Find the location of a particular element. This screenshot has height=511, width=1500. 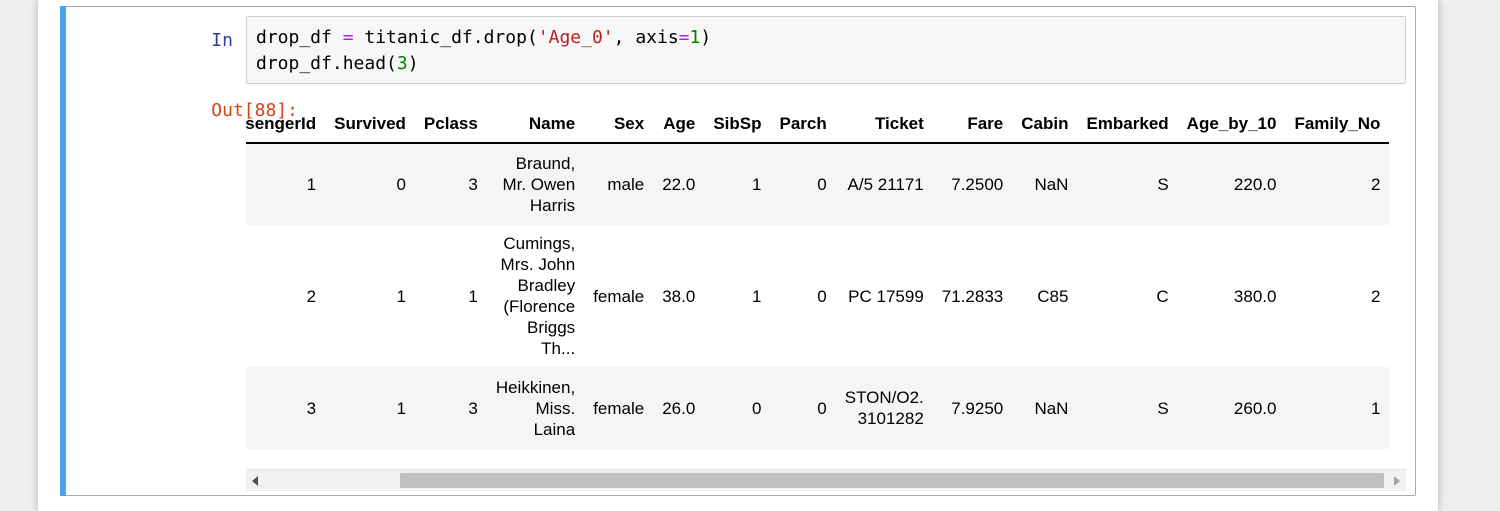

column-header: Embarked is located at coordinates (1127, 126).